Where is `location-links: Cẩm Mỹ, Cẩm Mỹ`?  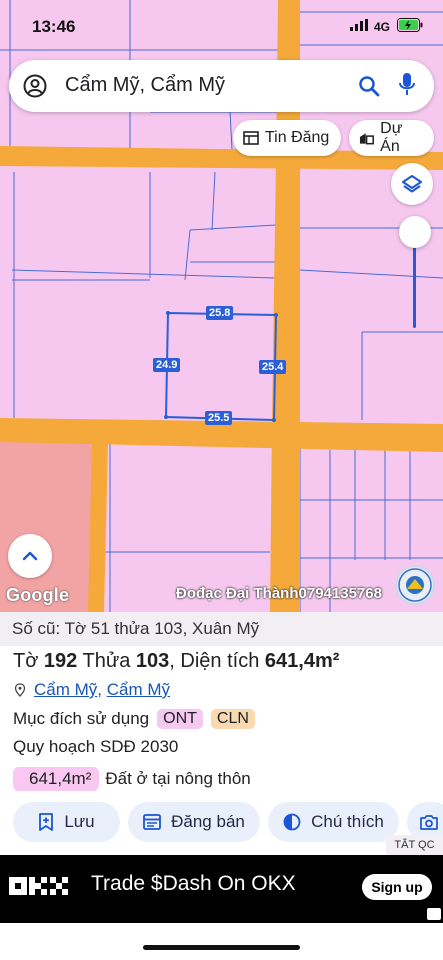
location-links: Cẩm Mỹ, Cẩm Mỹ is located at coordinates (92, 690).